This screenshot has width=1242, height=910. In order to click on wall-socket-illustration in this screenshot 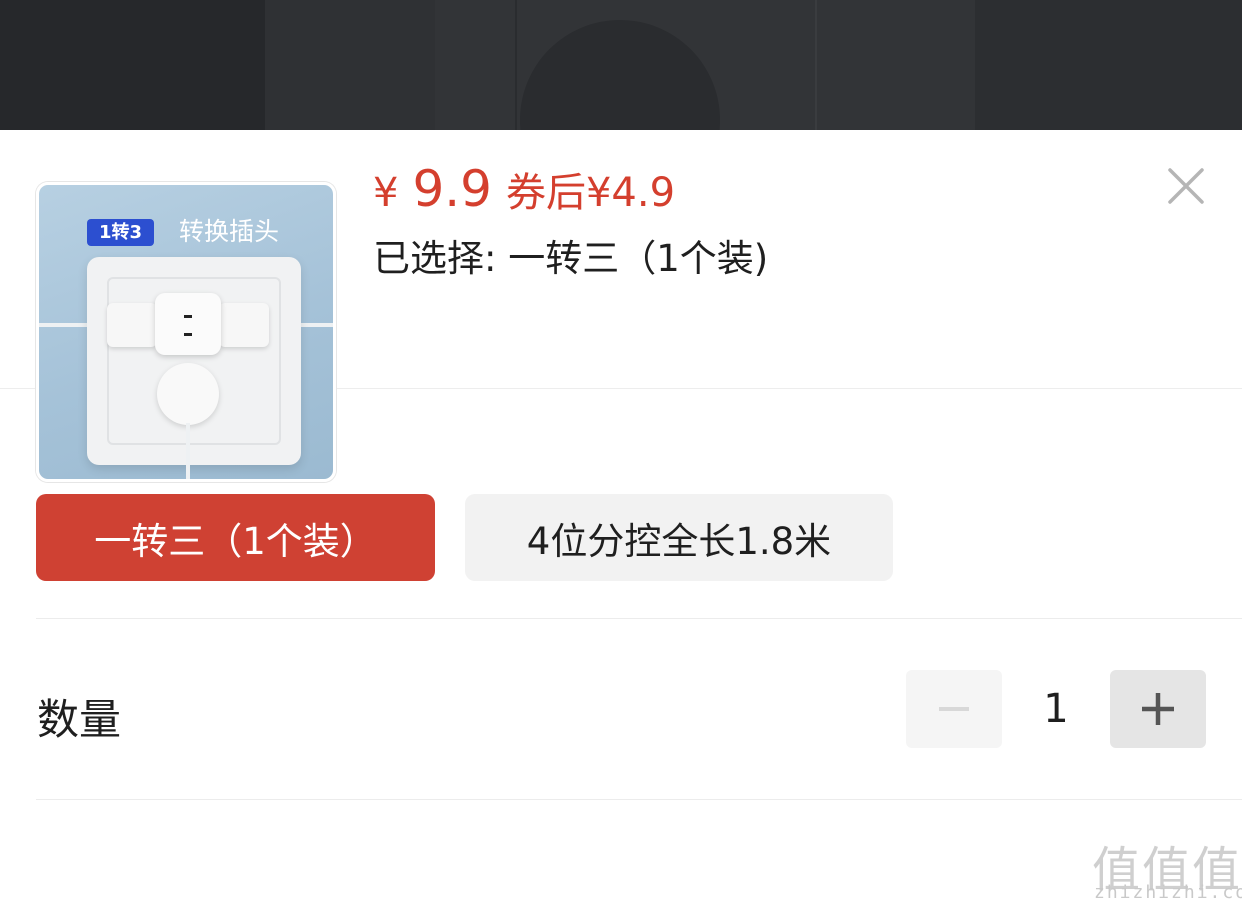, I will do `click(194, 361)`.